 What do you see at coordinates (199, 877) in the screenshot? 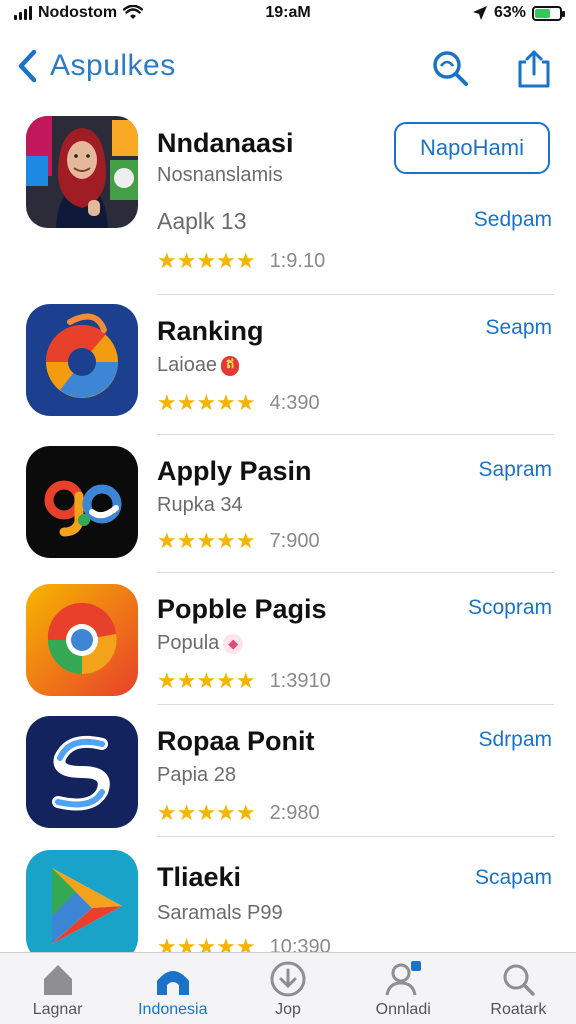
I see `app-name: Tliaeki` at bounding box center [199, 877].